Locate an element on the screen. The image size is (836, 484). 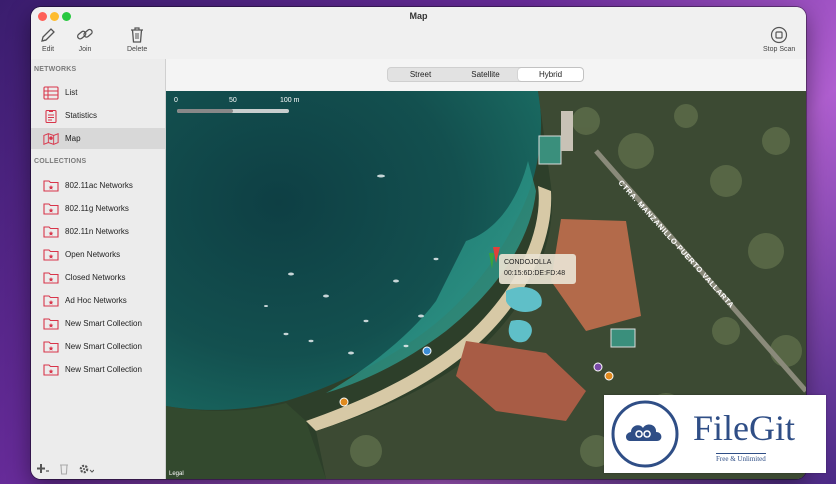
sidebar-item-80211n-networks: 802.11n Networks is located at coordinates (98, 231).